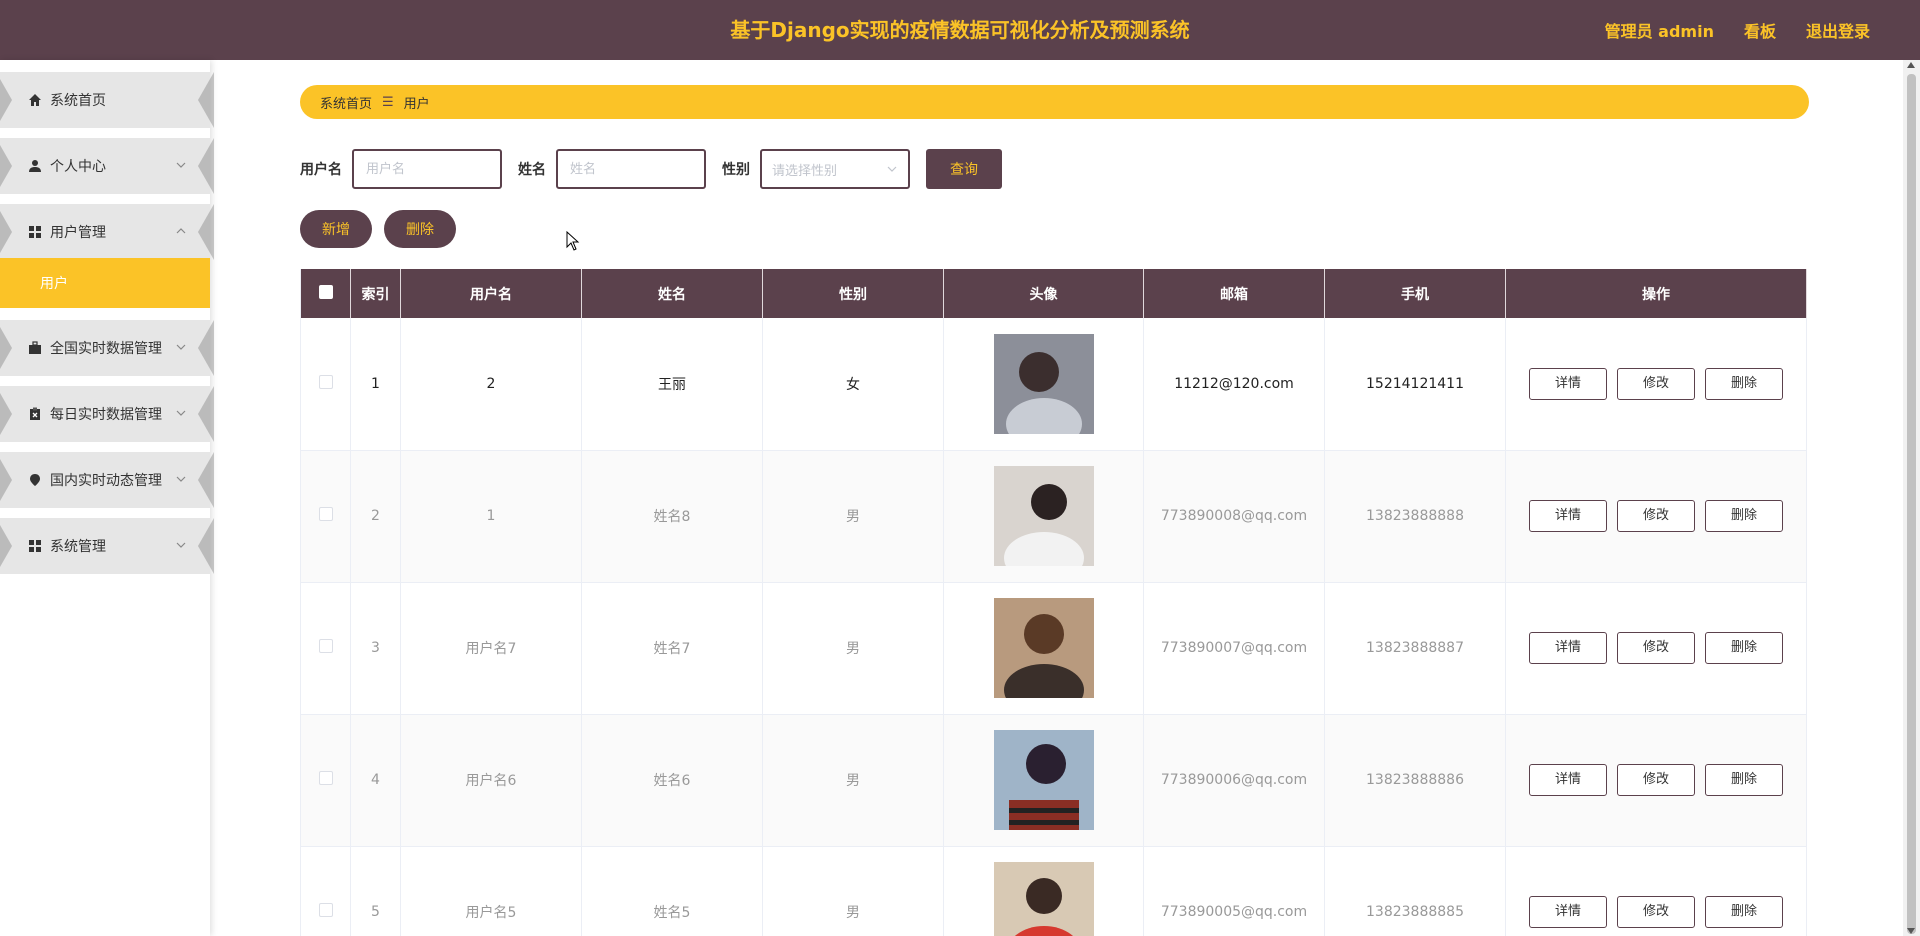  I want to click on column-header: 性别, so click(853, 293).